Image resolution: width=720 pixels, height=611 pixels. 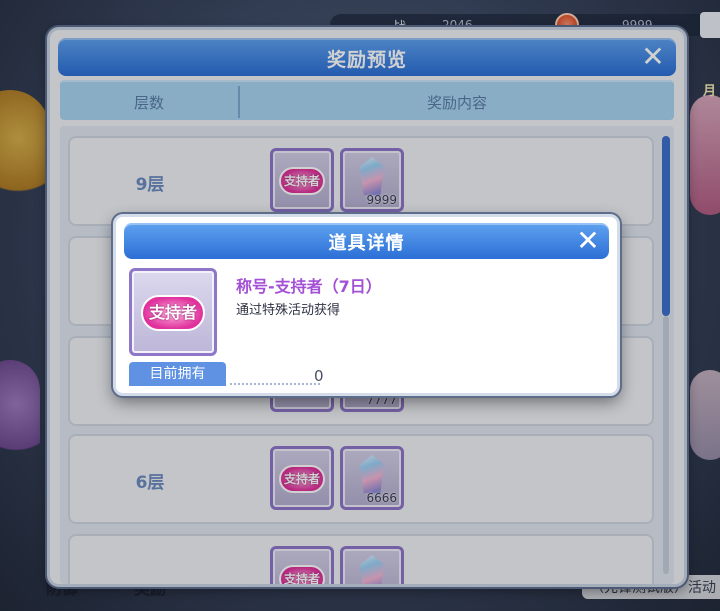 What do you see at coordinates (366, 243) in the screenshot?
I see `item-detail-title: 道具详情` at bounding box center [366, 243].